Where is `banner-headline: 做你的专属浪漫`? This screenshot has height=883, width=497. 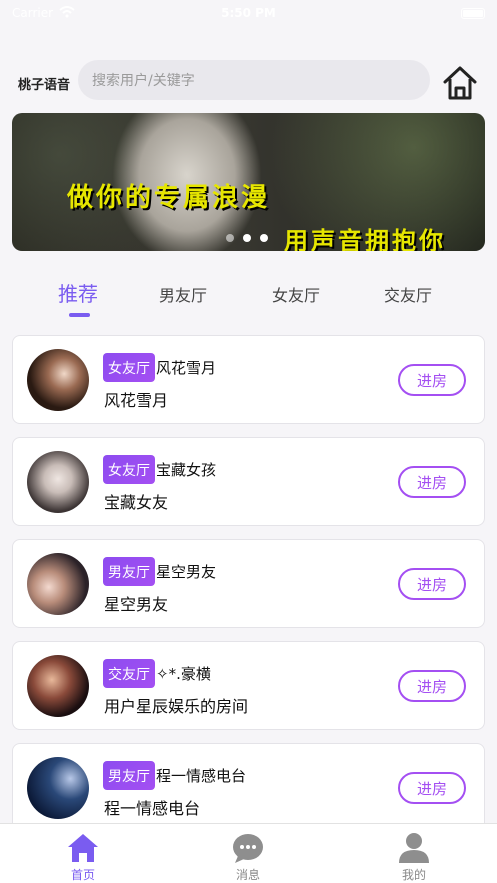
banner-headline: 做你的专属浪漫 is located at coordinates (169, 198).